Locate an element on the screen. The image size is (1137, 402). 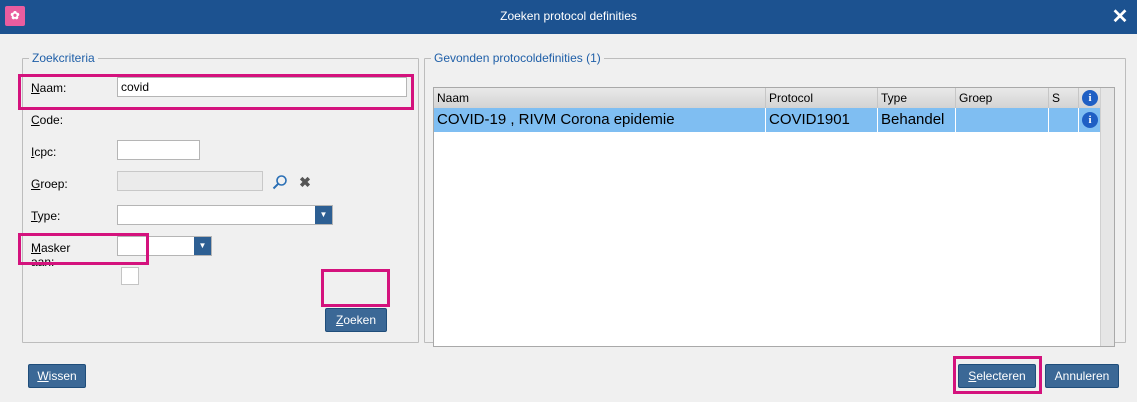
groep-select: ▼ is located at coordinates (225, 215).